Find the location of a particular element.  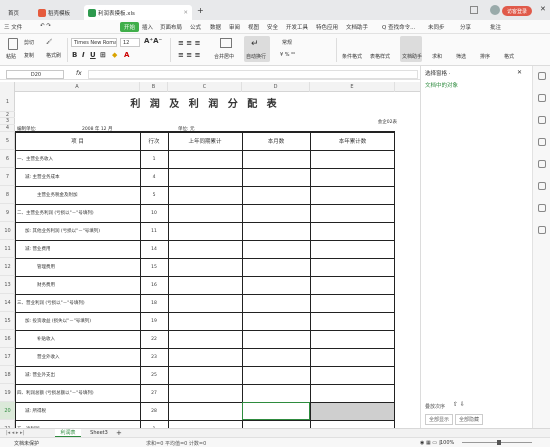

menu-insert: 插入 is located at coordinates (147, 27).